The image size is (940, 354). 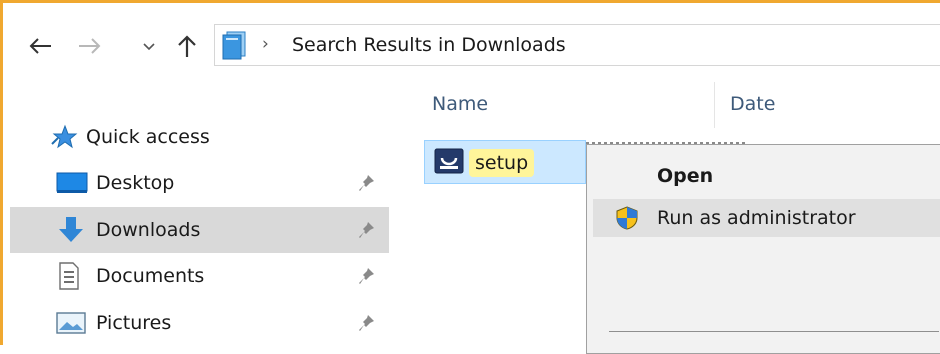 What do you see at coordinates (449, 161) in the screenshot?
I see `setup-app-icon` at bounding box center [449, 161].